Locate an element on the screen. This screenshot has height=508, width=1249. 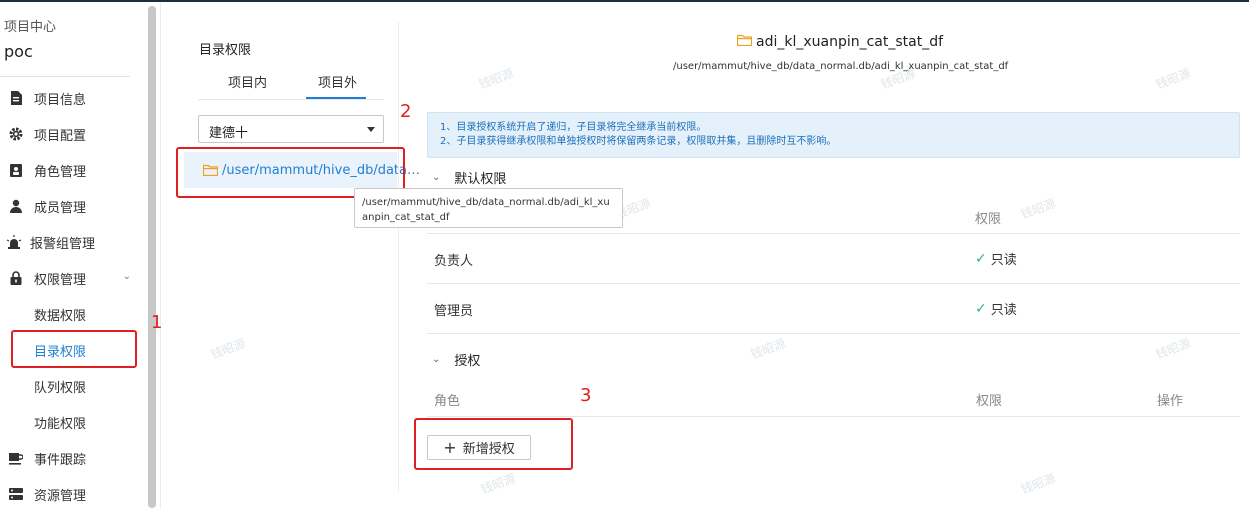
divider is located at coordinates (65, 76).